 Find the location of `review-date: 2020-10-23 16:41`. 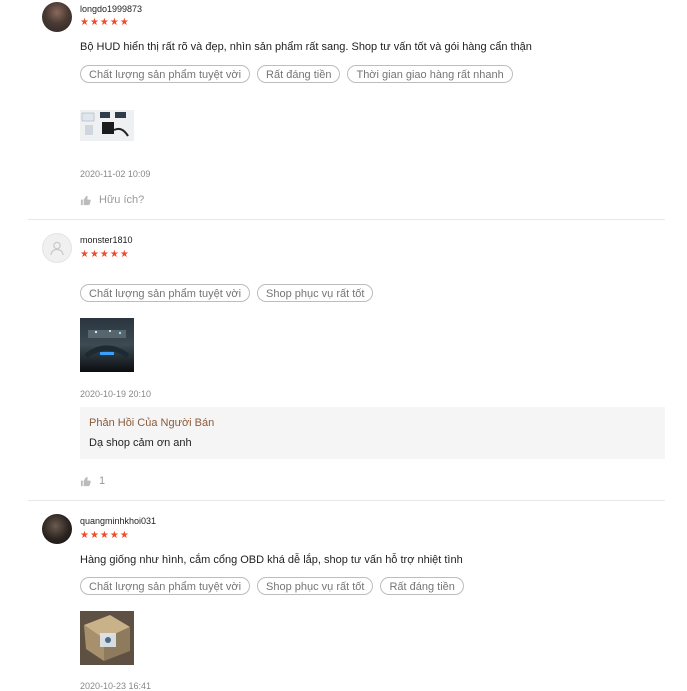

review-date: 2020-10-23 16:41 is located at coordinates (116, 686).